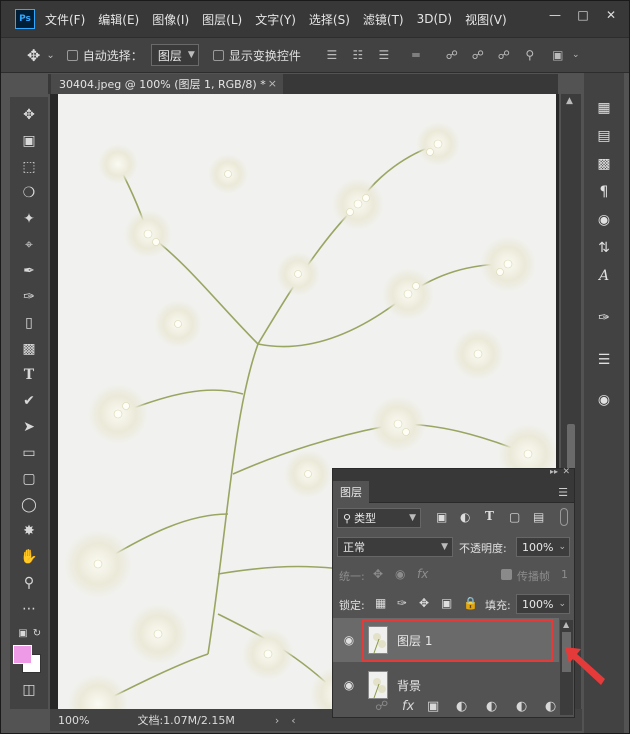 The image size is (630, 734). What do you see at coordinates (564, 517) in the screenshot?
I see `filter-toggle` at bounding box center [564, 517].